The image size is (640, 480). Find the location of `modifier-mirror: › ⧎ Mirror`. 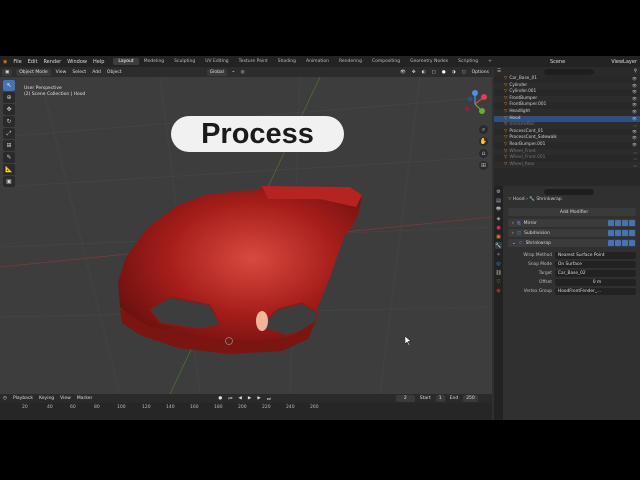

modifier-mirror: › ⧎ Mirror is located at coordinates (572, 223).